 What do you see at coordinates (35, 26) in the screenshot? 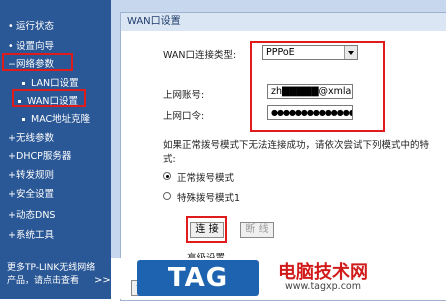
I see `sidebar-item-label: 运行状态` at bounding box center [35, 26].